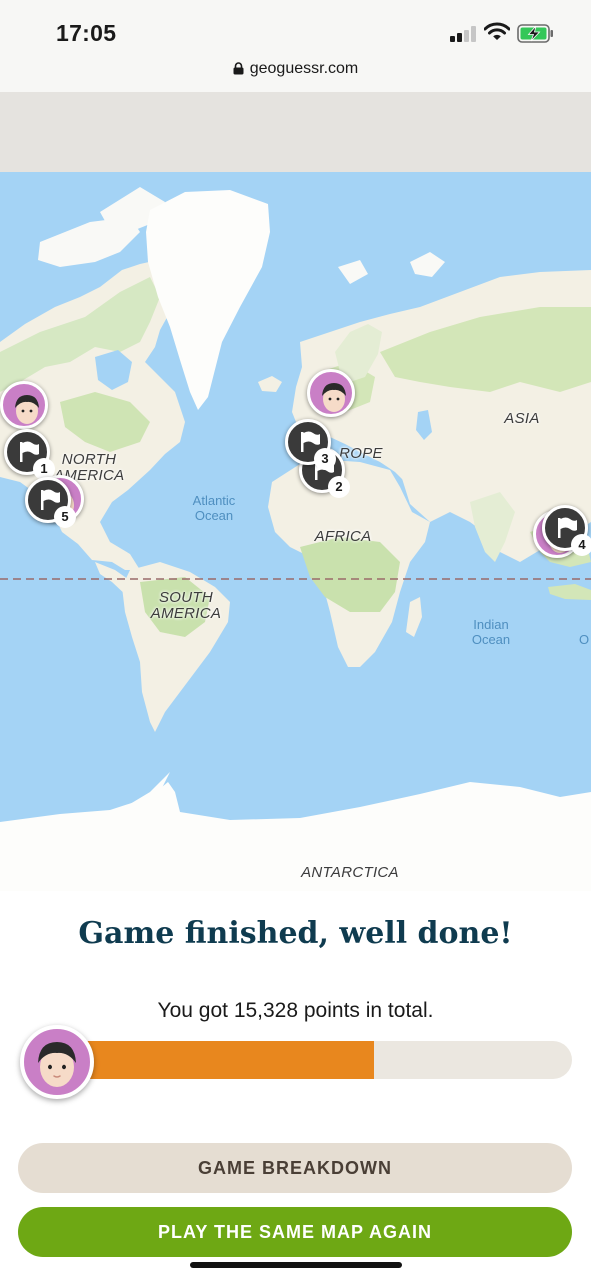 The width and height of the screenshot is (591, 1280). I want to click on score-progress-bar, so click(316, 1060).